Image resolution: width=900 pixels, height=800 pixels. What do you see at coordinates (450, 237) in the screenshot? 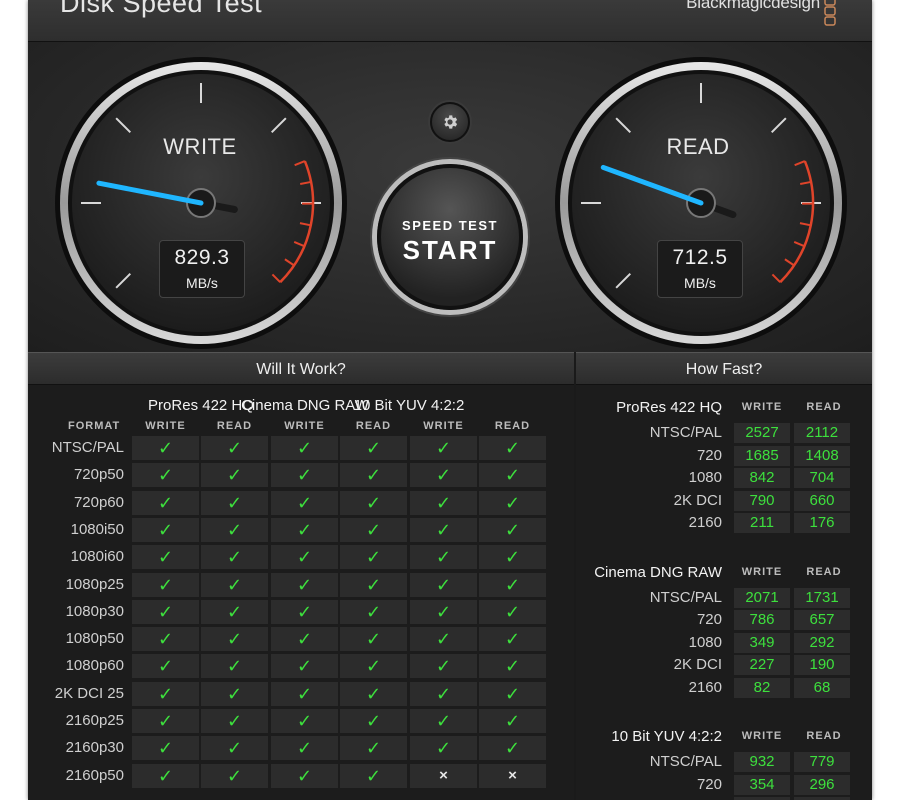
I see `start-button: SPEED TEST START` at bounding box center [450, 237].